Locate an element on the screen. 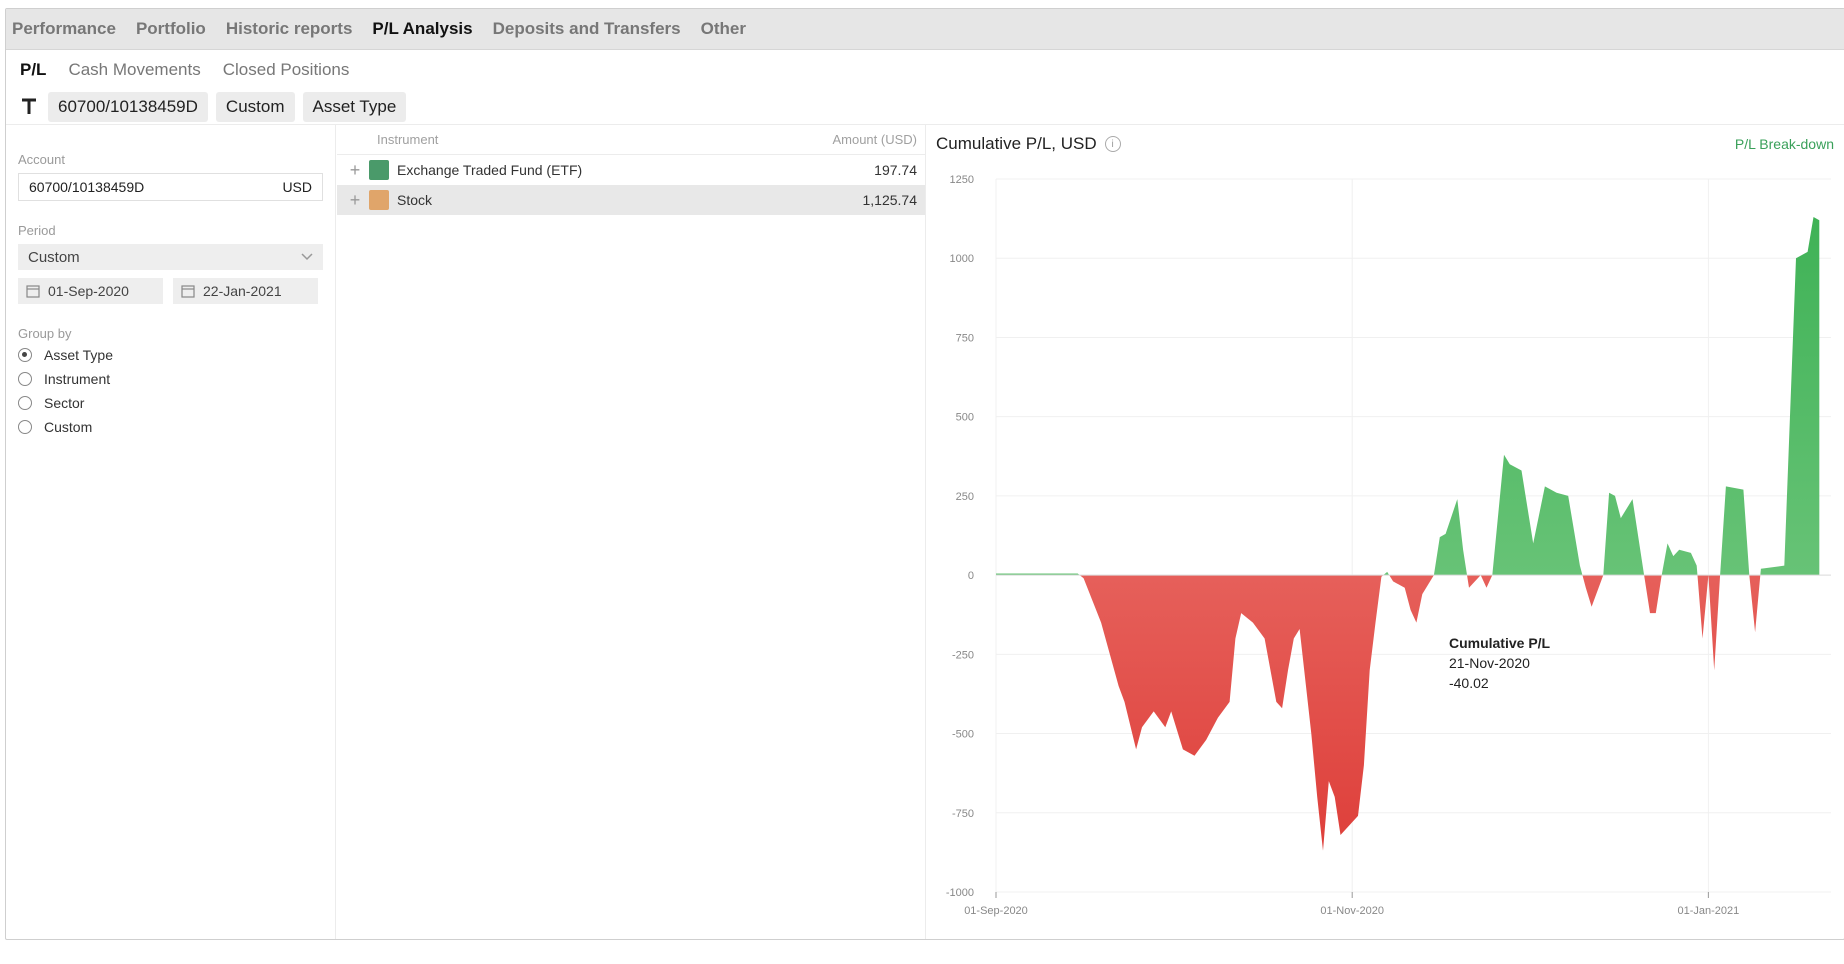 The image size is (1844, 964). sub-nav: P/L Cash Movements Closed Positions is located at coordinates (925, 70).